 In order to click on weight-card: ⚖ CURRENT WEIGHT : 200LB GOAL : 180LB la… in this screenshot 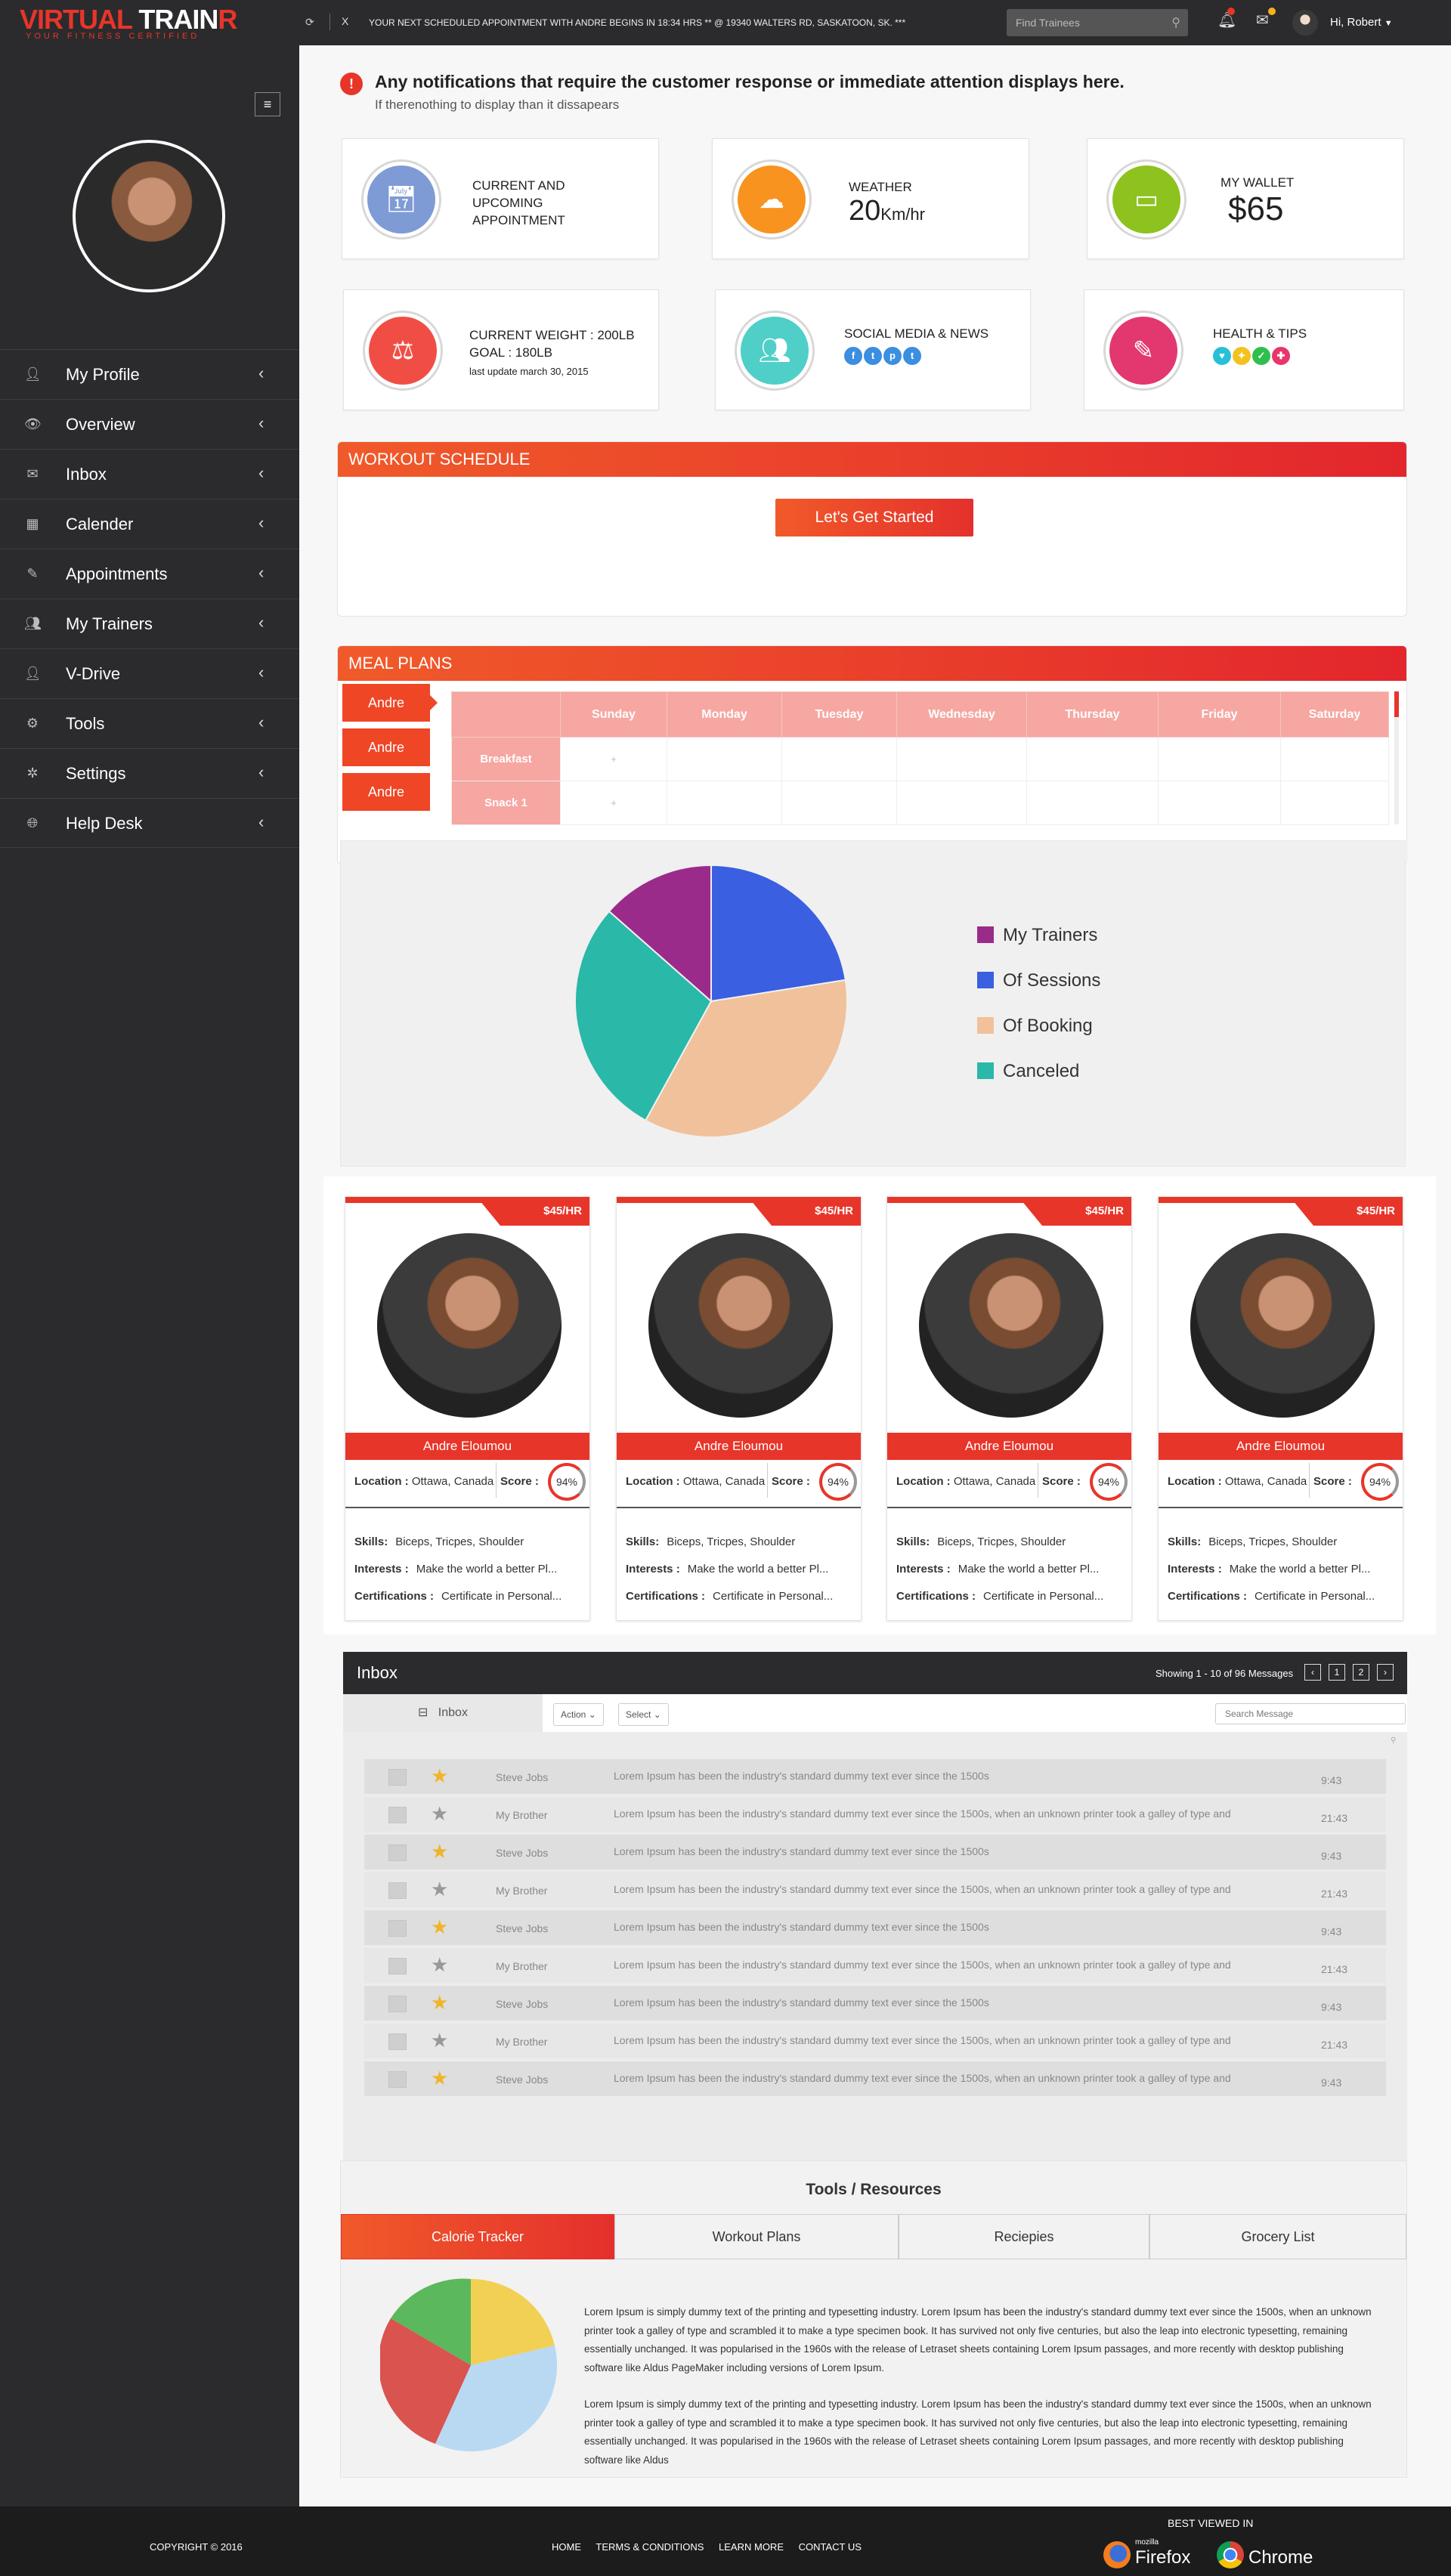, I will do `click(501, 349)`.